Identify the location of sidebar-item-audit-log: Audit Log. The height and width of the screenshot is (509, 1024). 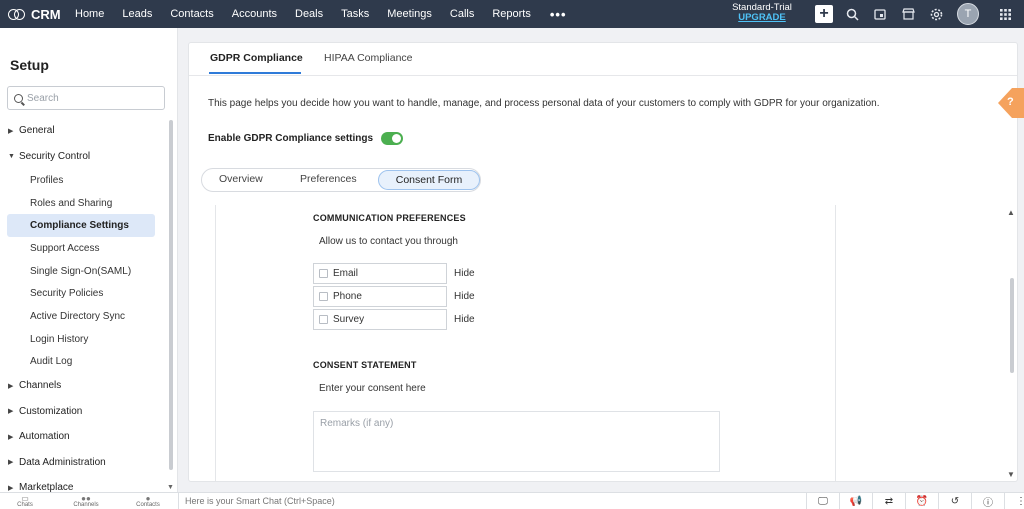
(81, 362).